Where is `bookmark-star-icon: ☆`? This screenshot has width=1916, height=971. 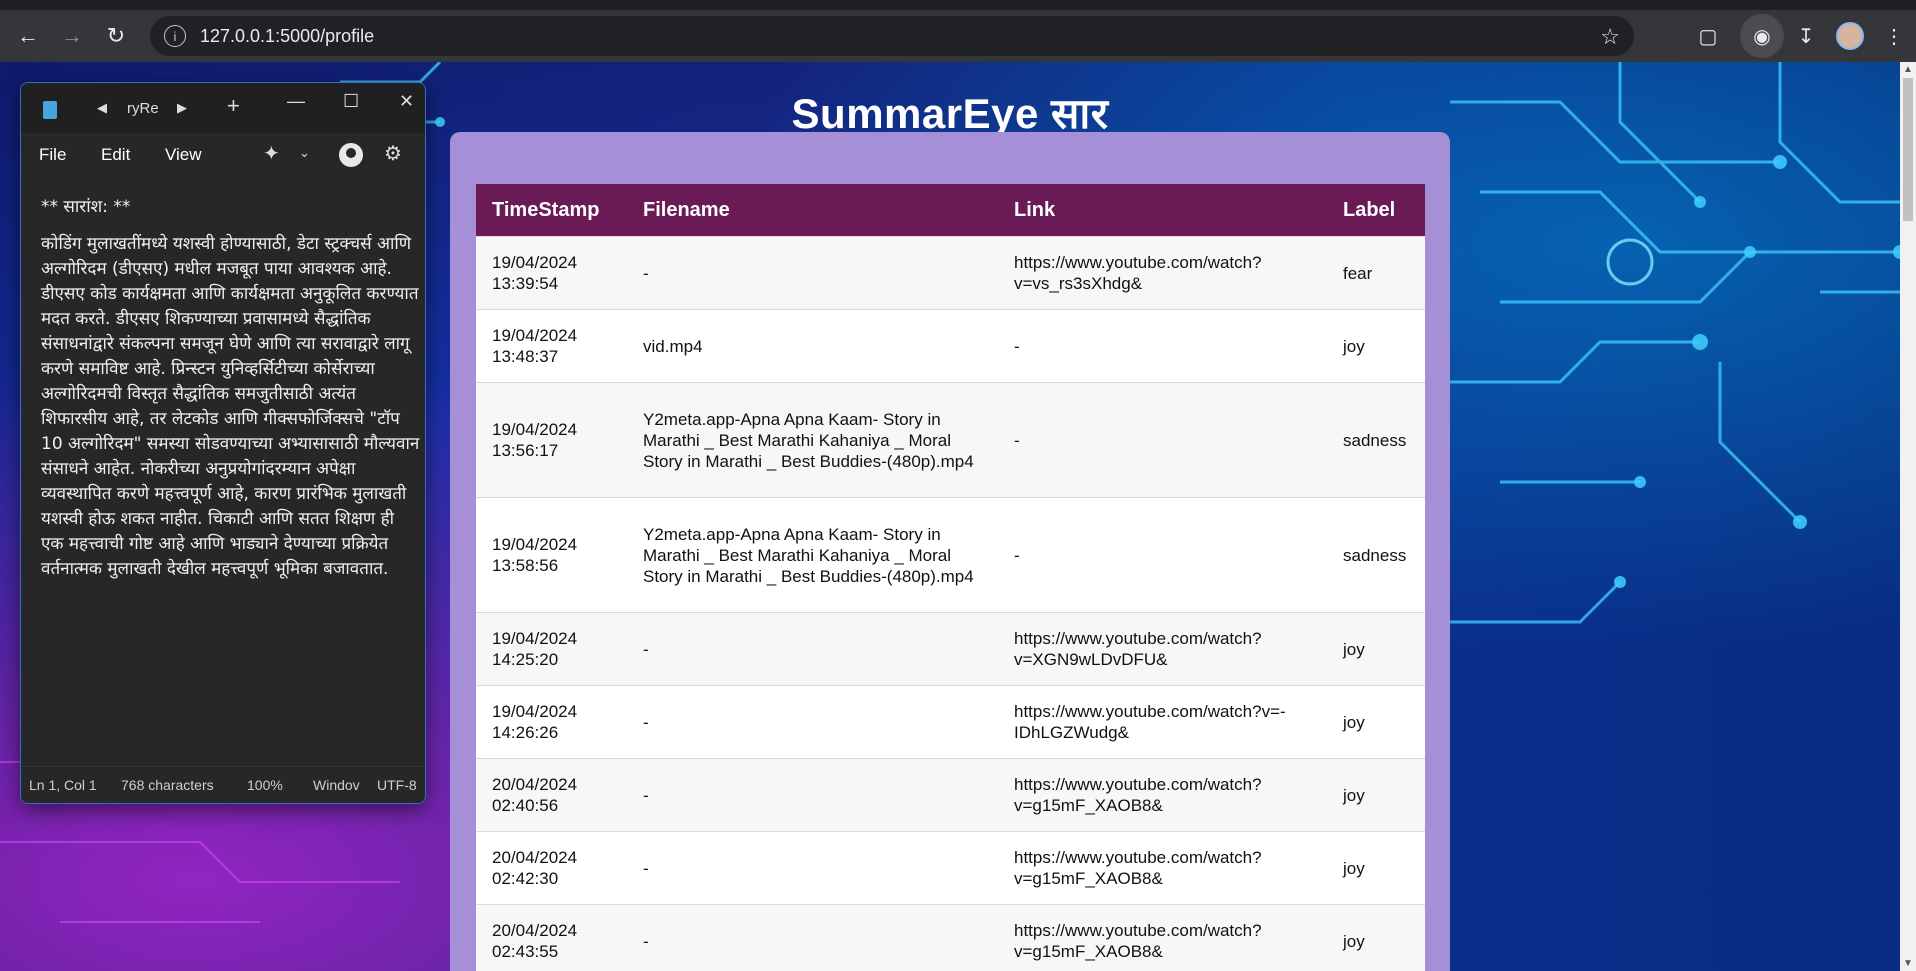
bookmark-star-icon: ☆ is located at coordinates (1610, 37).